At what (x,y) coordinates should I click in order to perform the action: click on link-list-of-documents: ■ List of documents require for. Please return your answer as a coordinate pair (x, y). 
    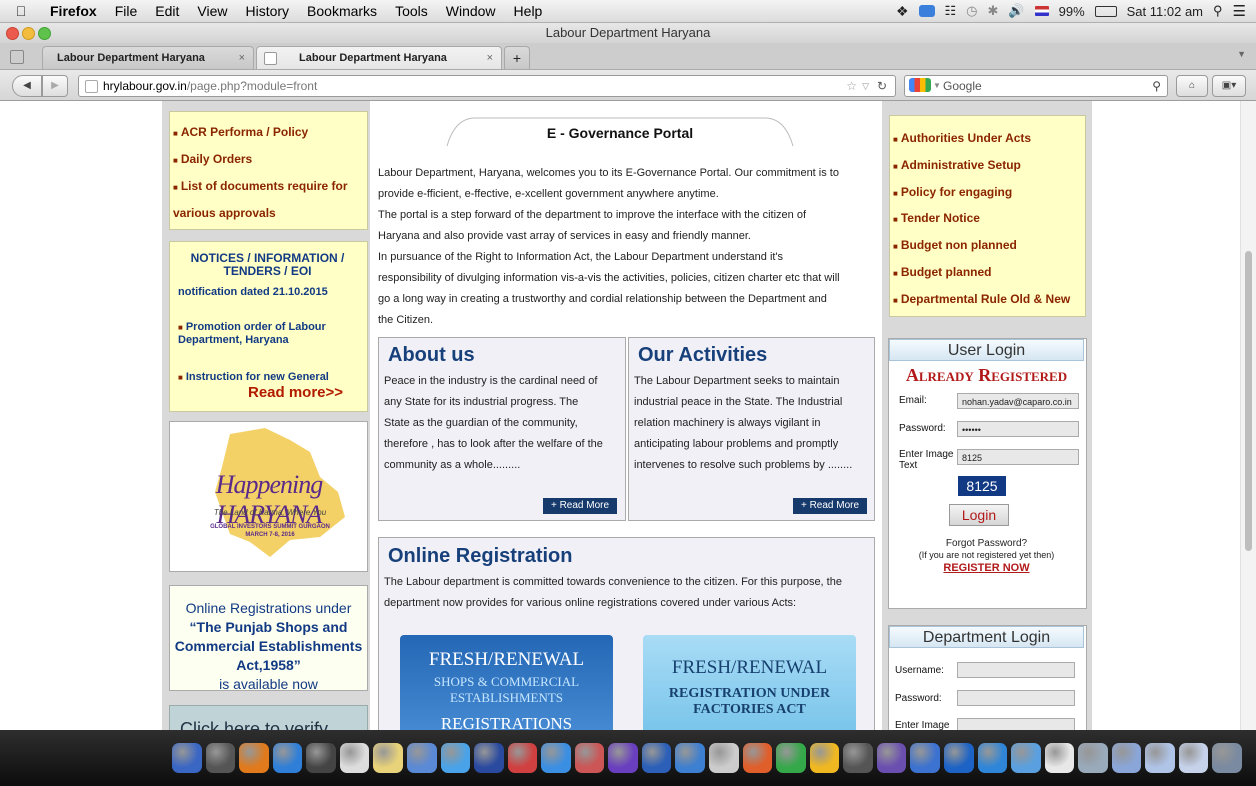
    Looking at the image, I should click on (260, 186).